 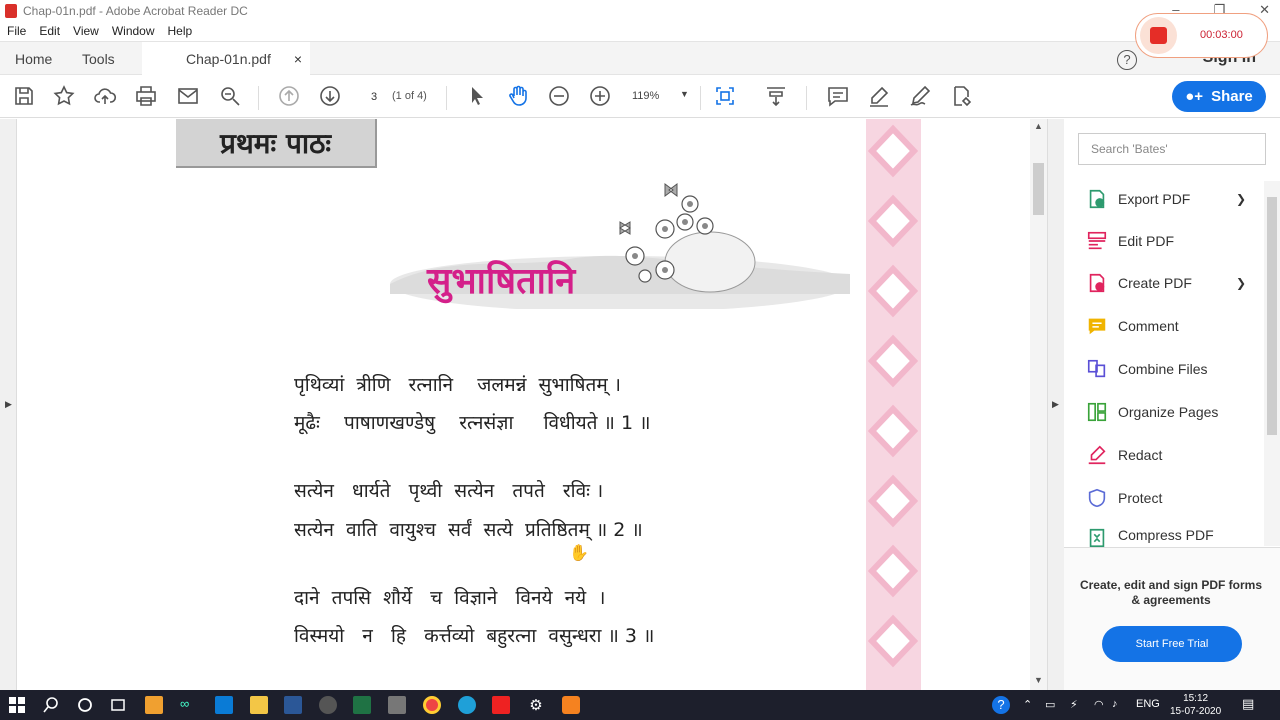 I want to click on menu-window: Window, so click(x=133, y=31).